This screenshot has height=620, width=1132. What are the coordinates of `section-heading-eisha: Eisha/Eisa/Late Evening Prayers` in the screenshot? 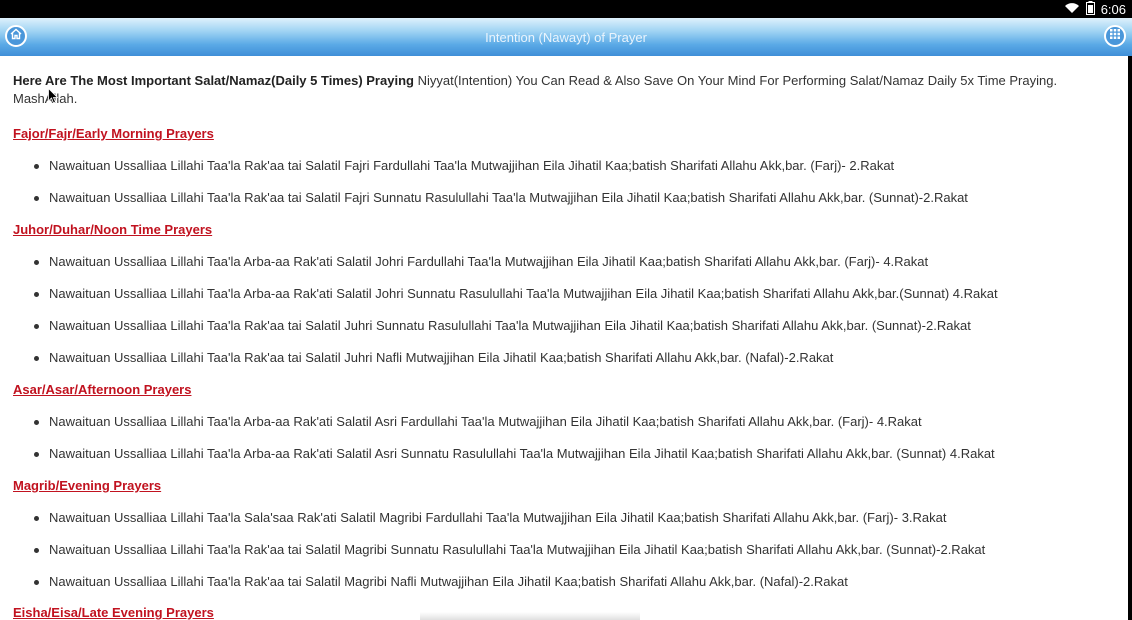 It's located at (113, 612).